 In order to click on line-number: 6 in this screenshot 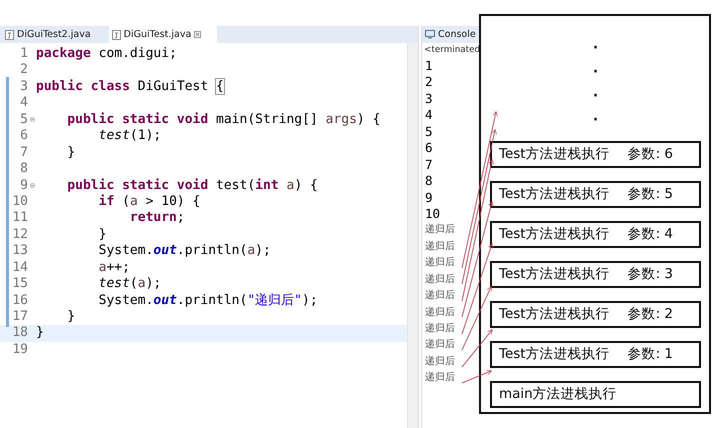, I will do `click(23, 136)`.